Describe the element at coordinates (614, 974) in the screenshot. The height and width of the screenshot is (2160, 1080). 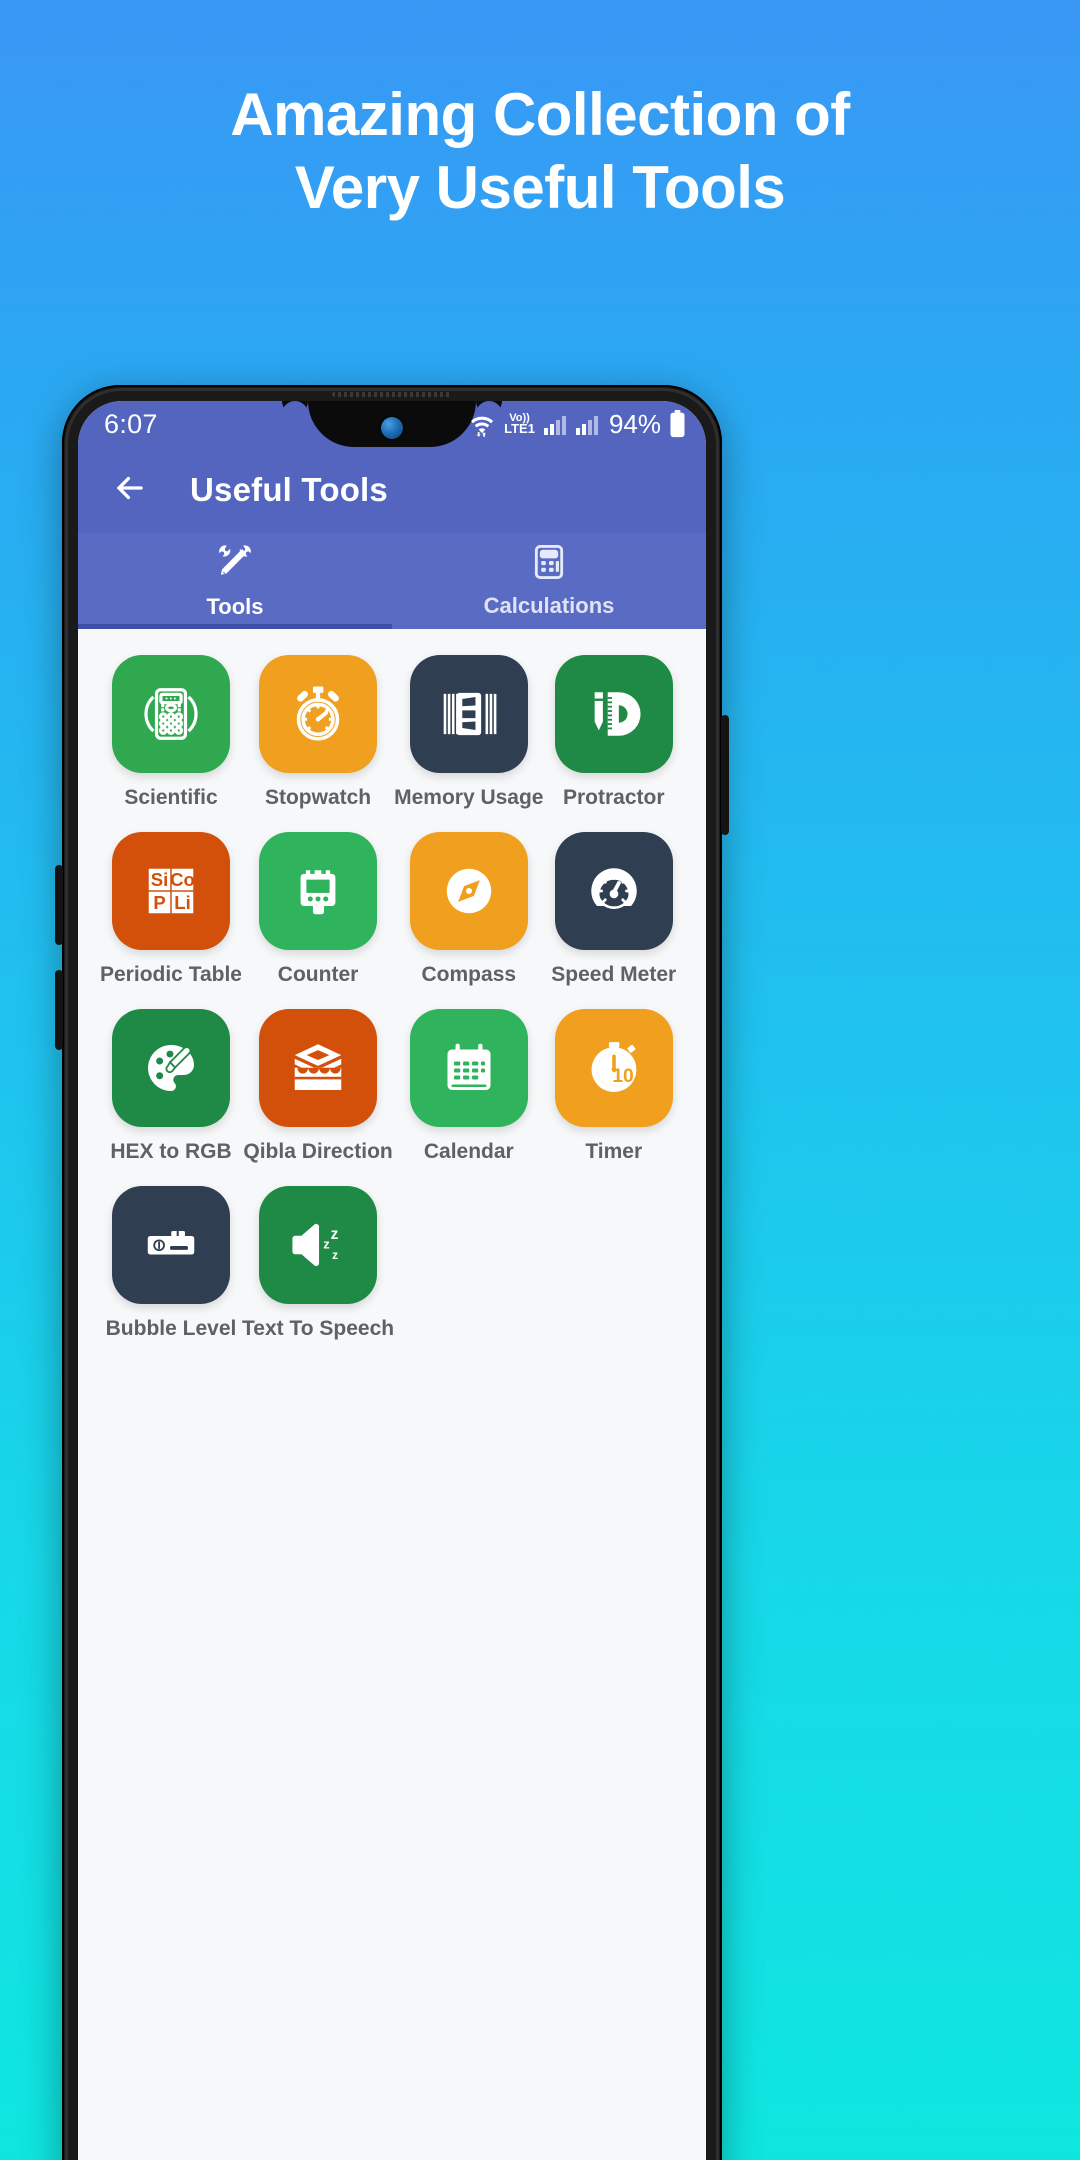
I see `grid-label-speed-meter: Speed Meter` at that location.